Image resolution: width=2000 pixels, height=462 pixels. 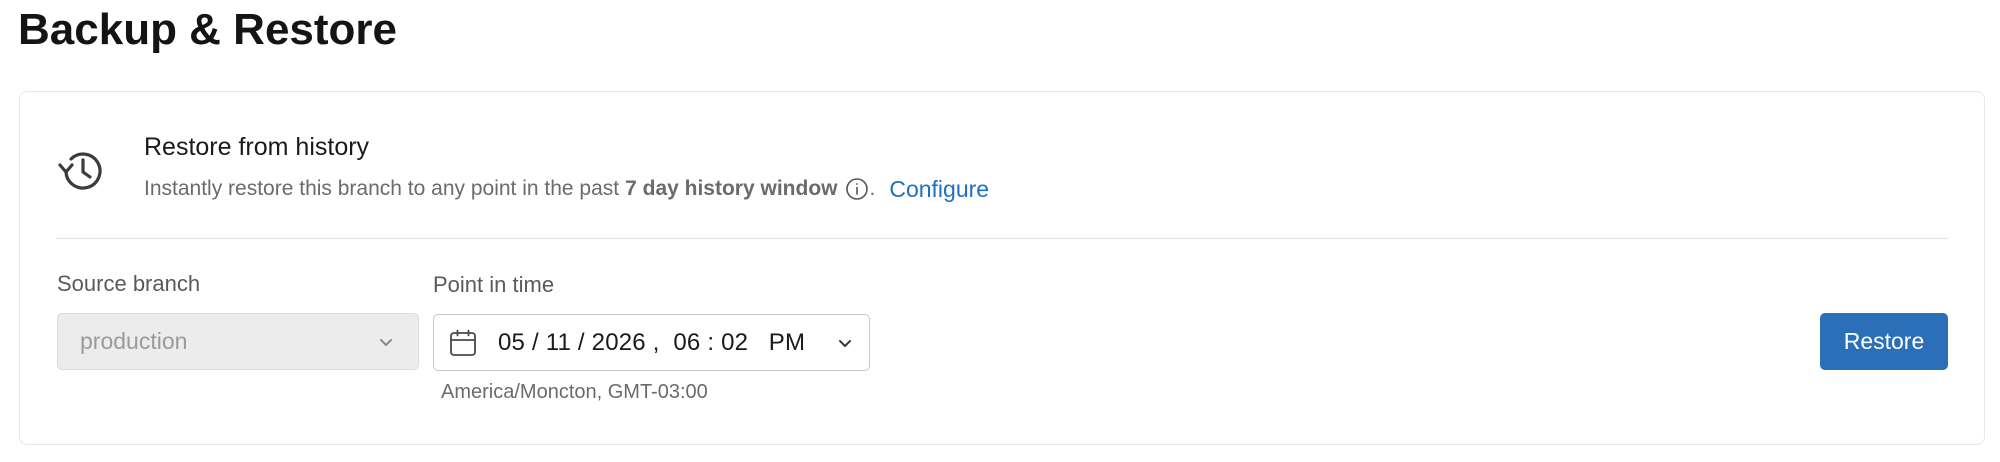 I want to click on datetime-value: 05 / 11 / 2026 , 06 : 02 PM, so click(x=652, y=342).